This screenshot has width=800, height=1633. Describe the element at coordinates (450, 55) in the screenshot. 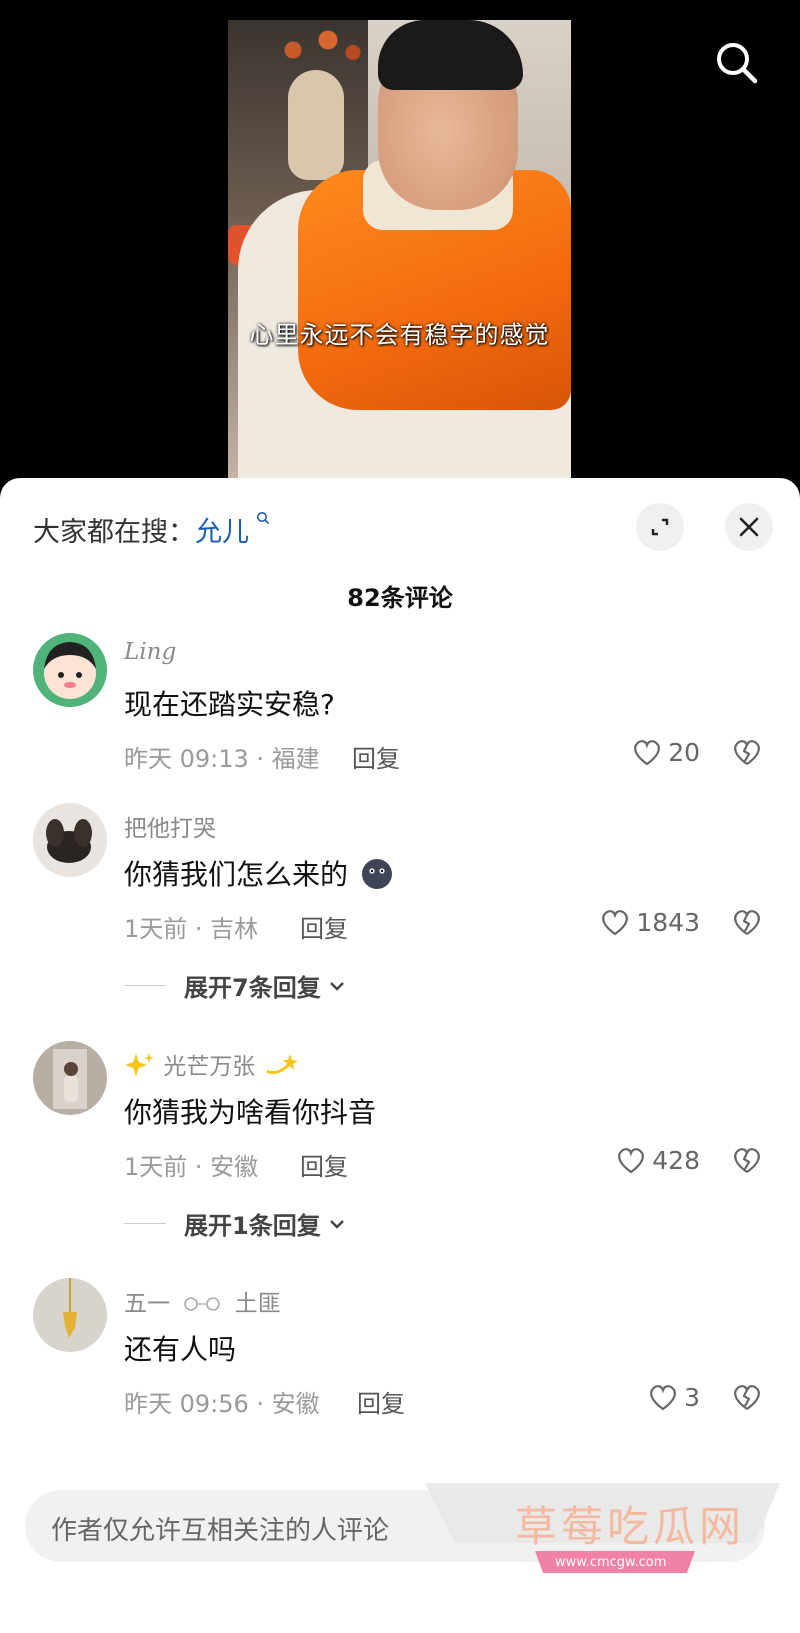

I see `hair` at that location.